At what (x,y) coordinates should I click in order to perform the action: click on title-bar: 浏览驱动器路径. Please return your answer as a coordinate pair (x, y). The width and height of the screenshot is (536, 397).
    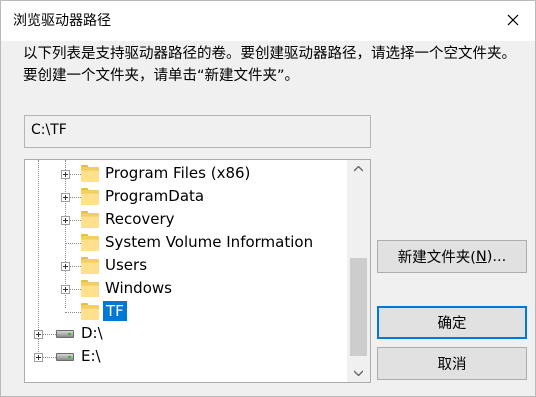
    Looking at the image, I should click on (268, 21).